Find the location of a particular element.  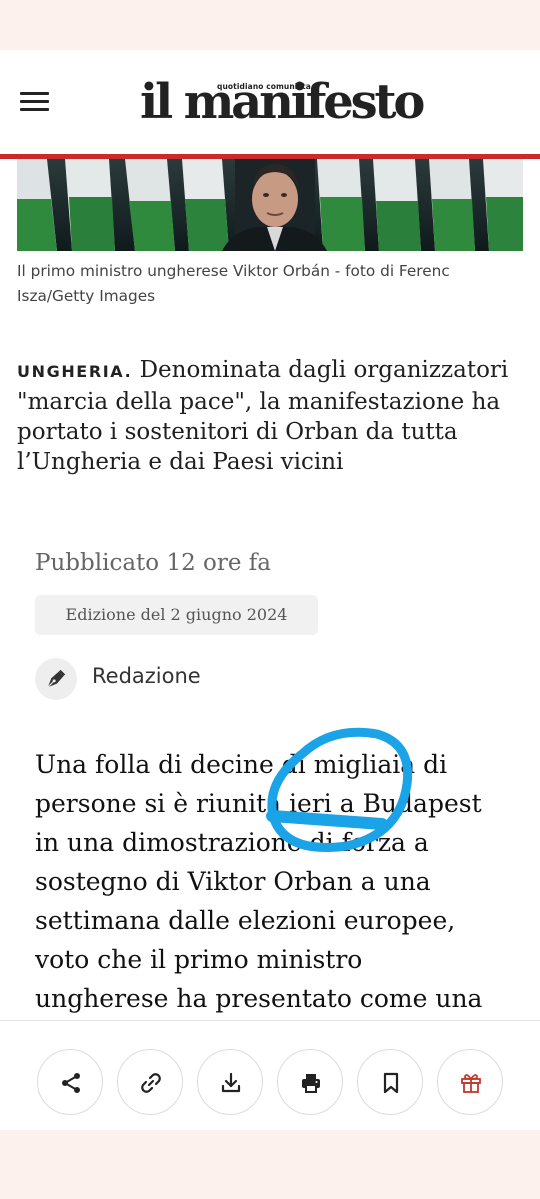

gift-icon is located at coordinates (471, 1083).